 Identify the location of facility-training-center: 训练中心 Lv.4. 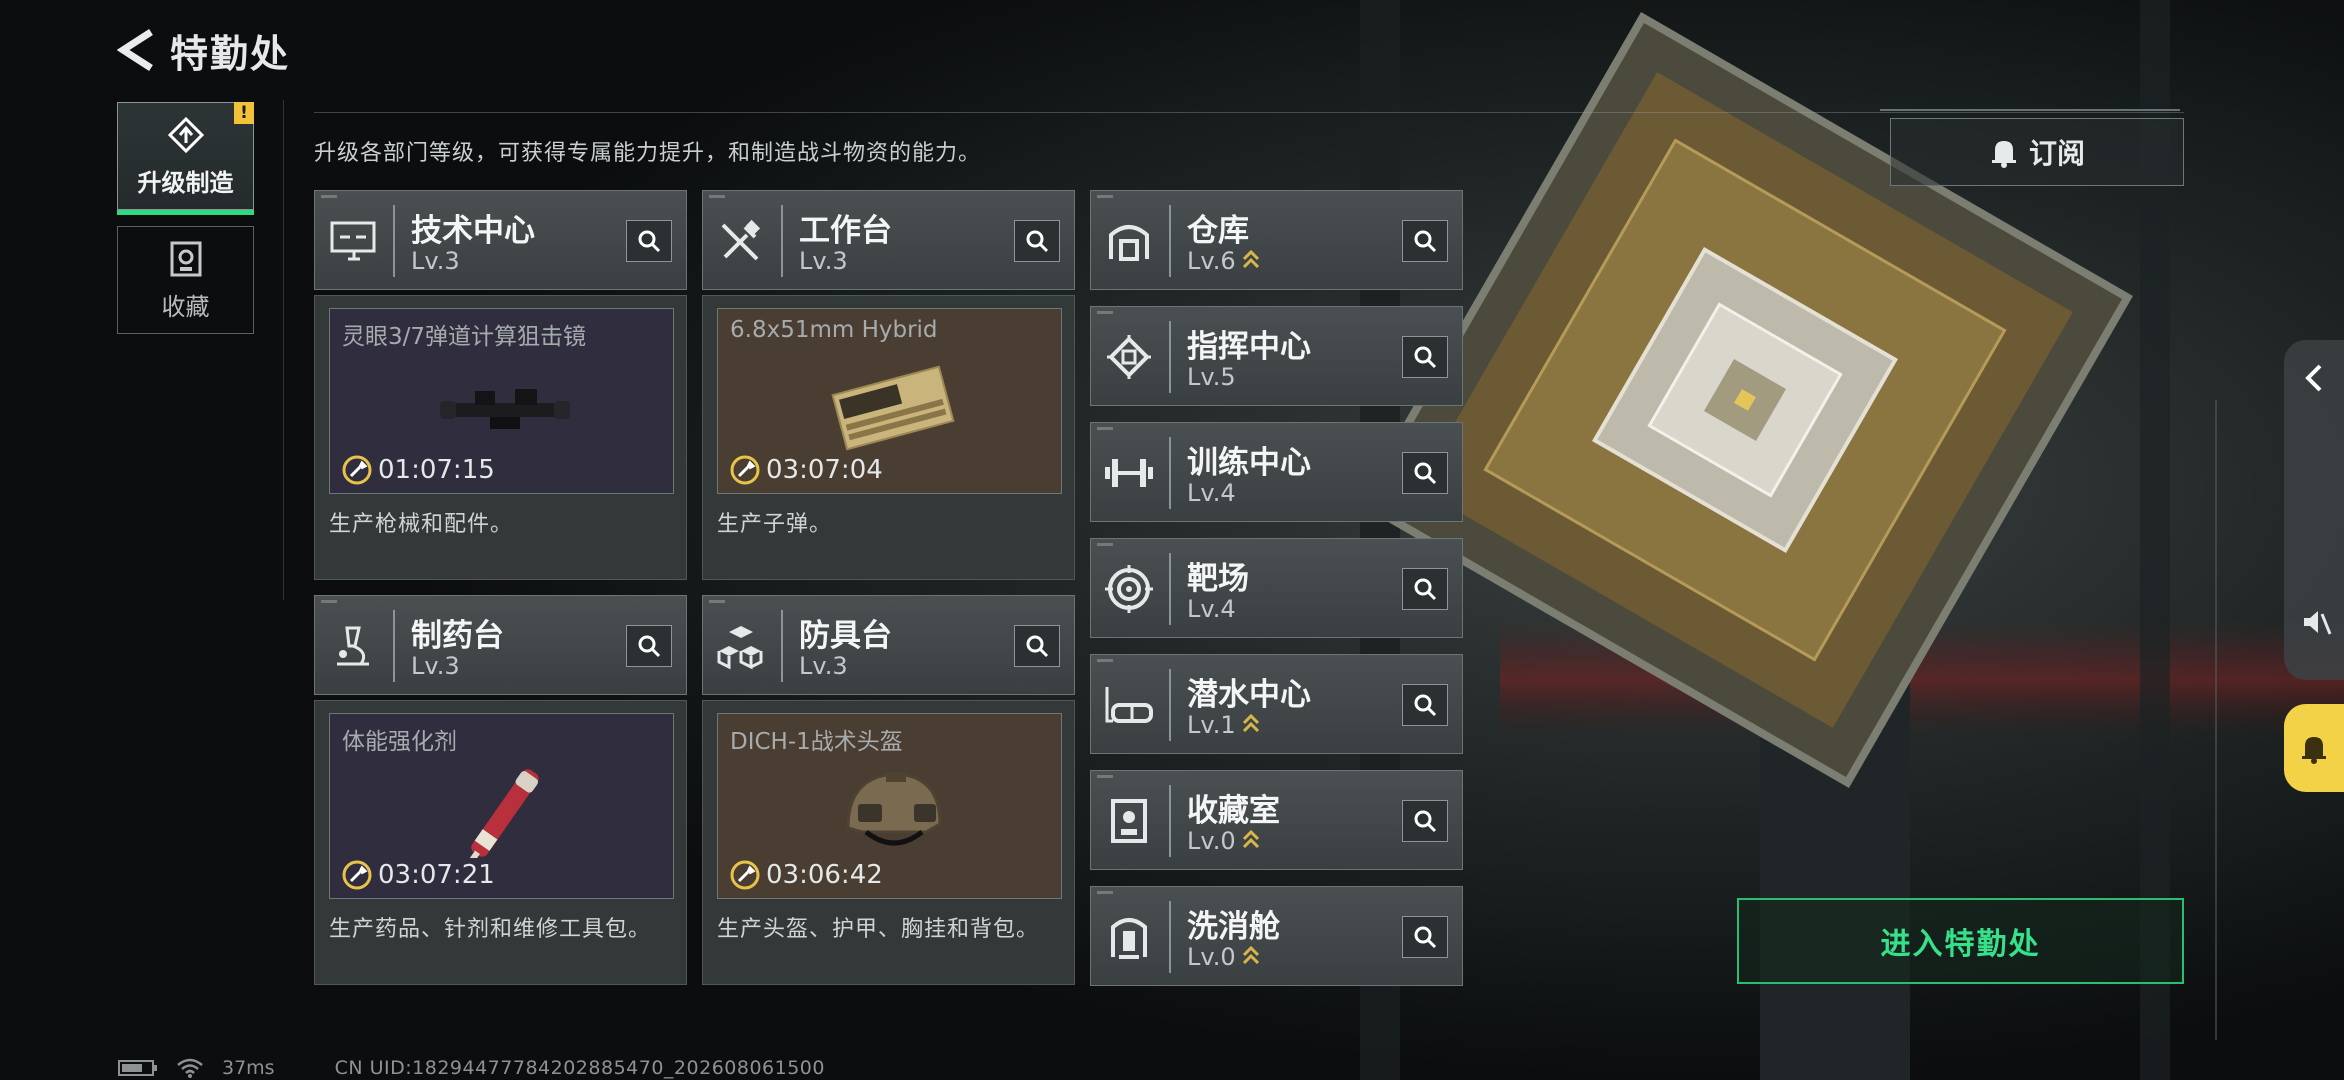
(1276, 472).